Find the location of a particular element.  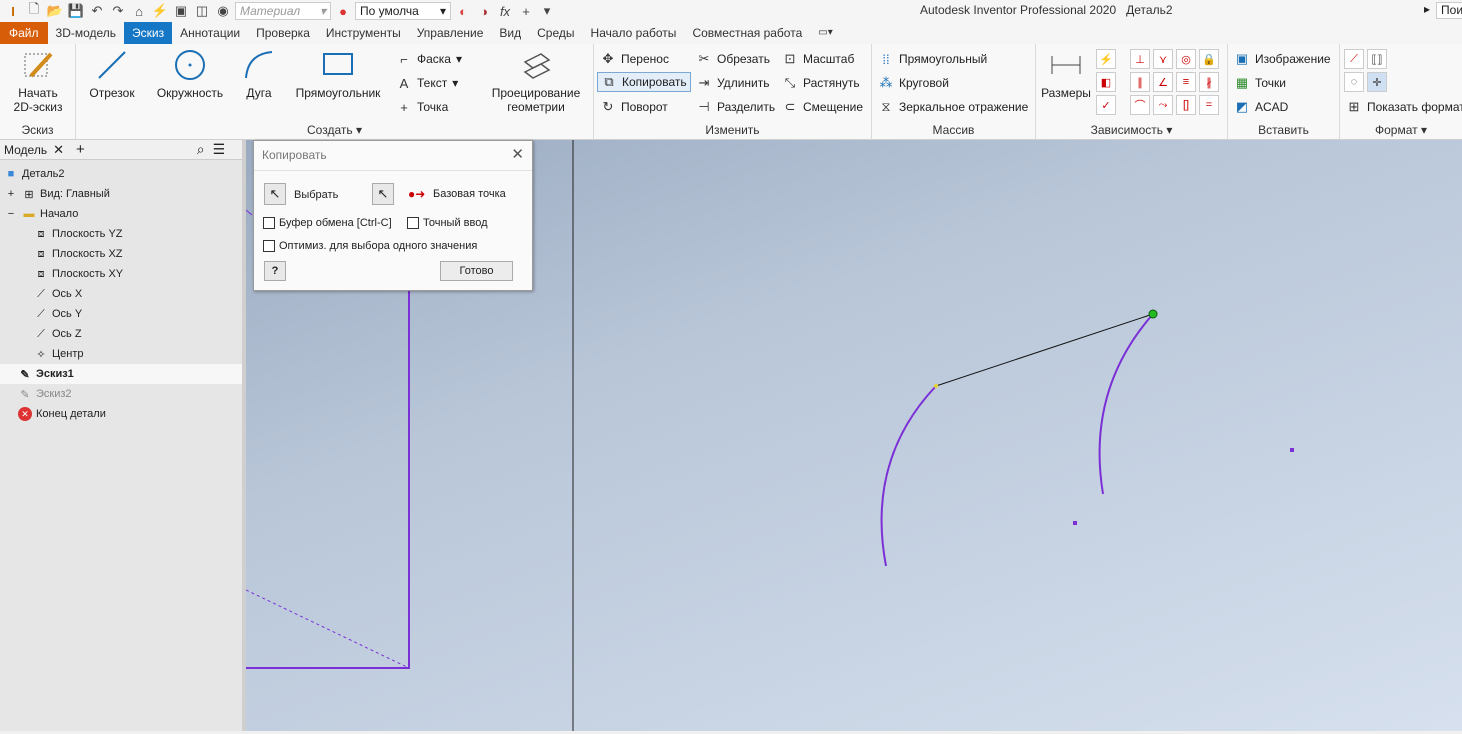

measure-icon: ◫ is located at coordinates (202, 11).